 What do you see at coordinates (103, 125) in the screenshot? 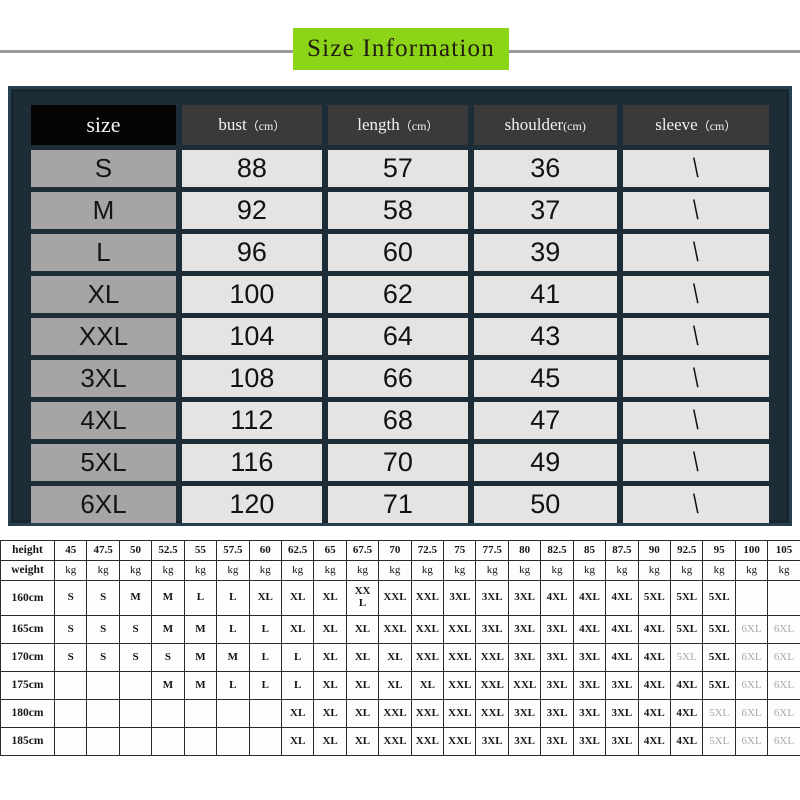
I see `column-header-size: size` at bounding box center [103, 125].